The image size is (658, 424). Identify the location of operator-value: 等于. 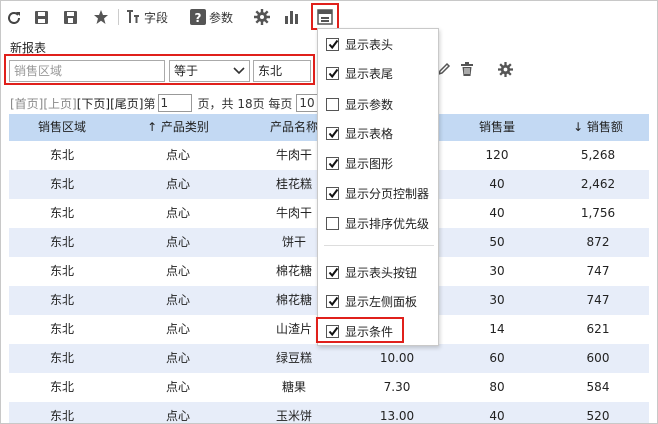
(186, 71).